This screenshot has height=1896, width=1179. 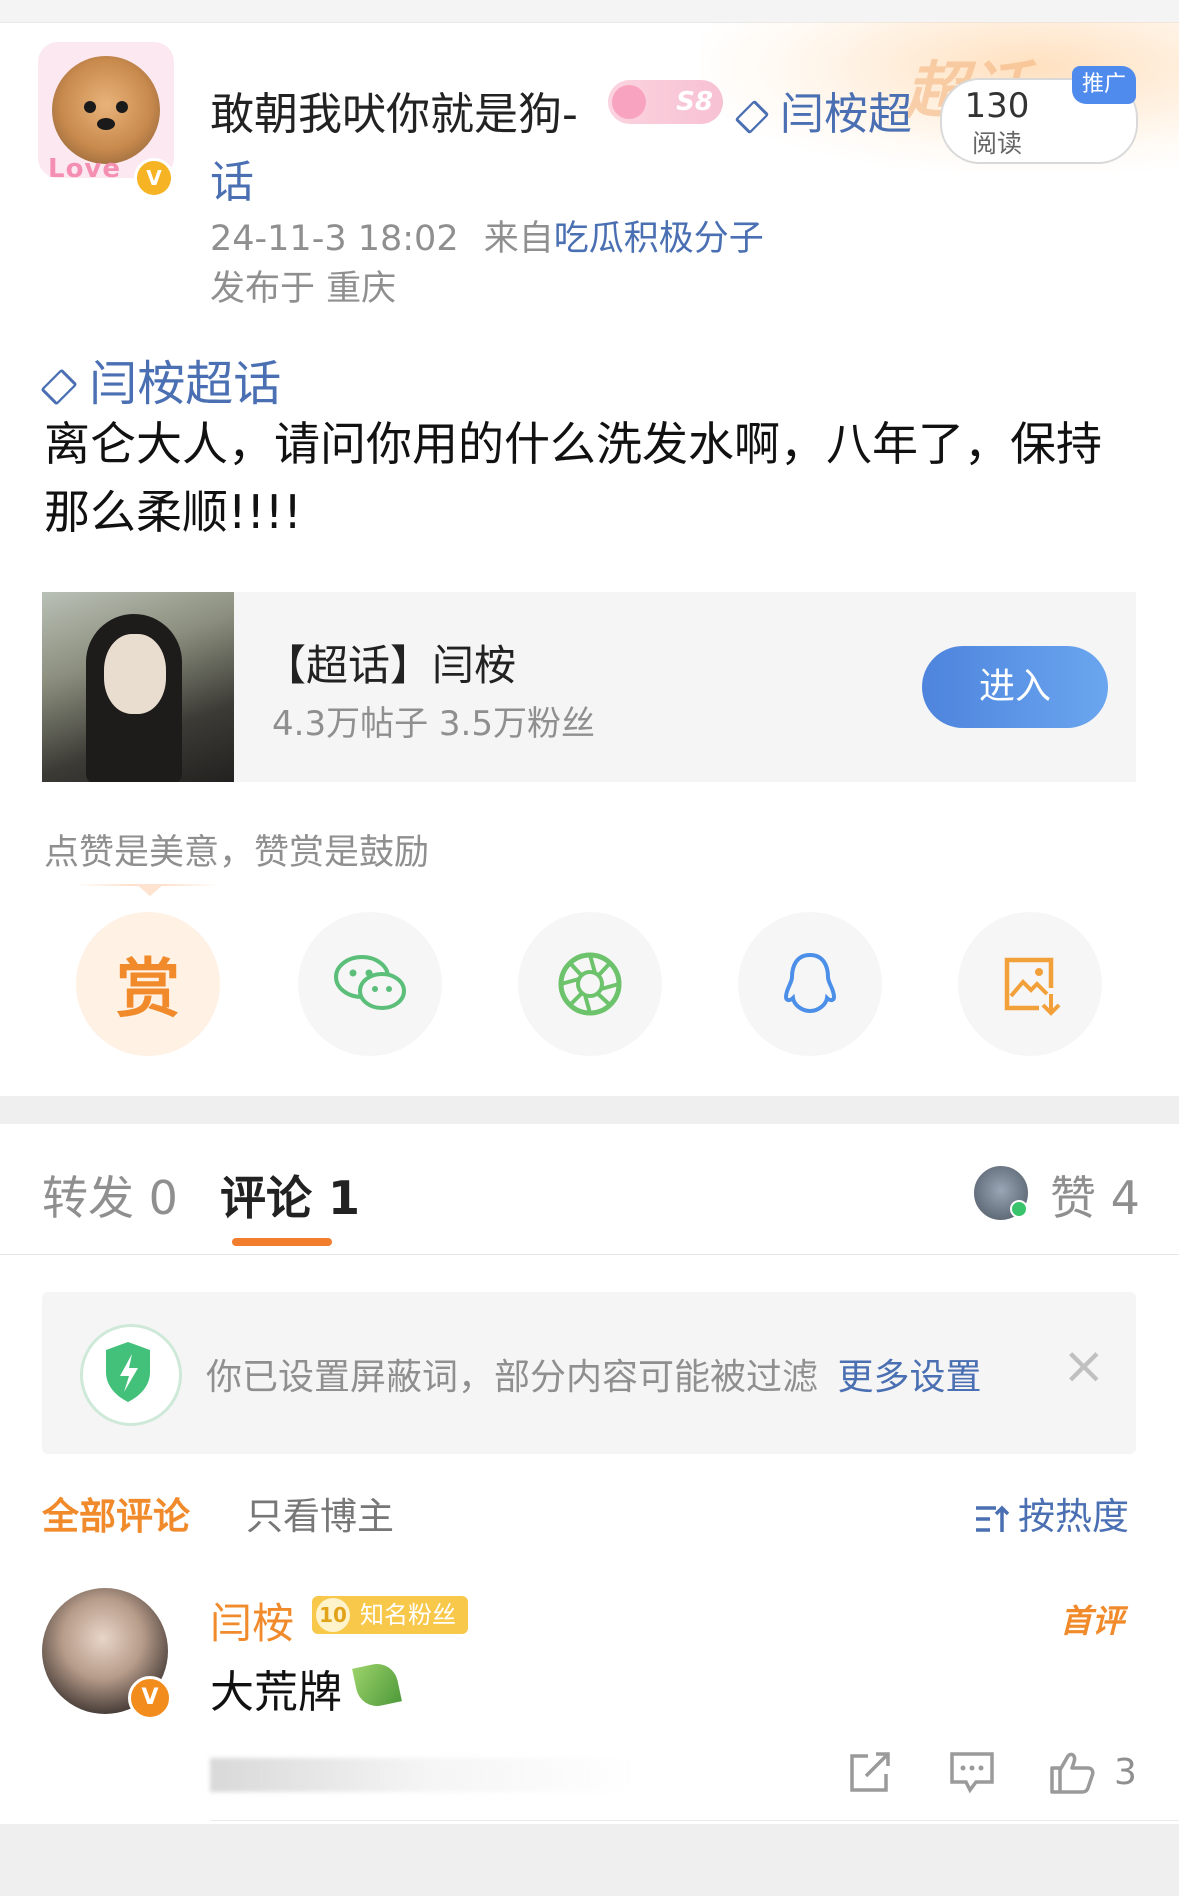 What do you see at coordinates (1084, 1366) in the screenshot?
I see `close-icon: ×` at bounding box center [1084, 1366].